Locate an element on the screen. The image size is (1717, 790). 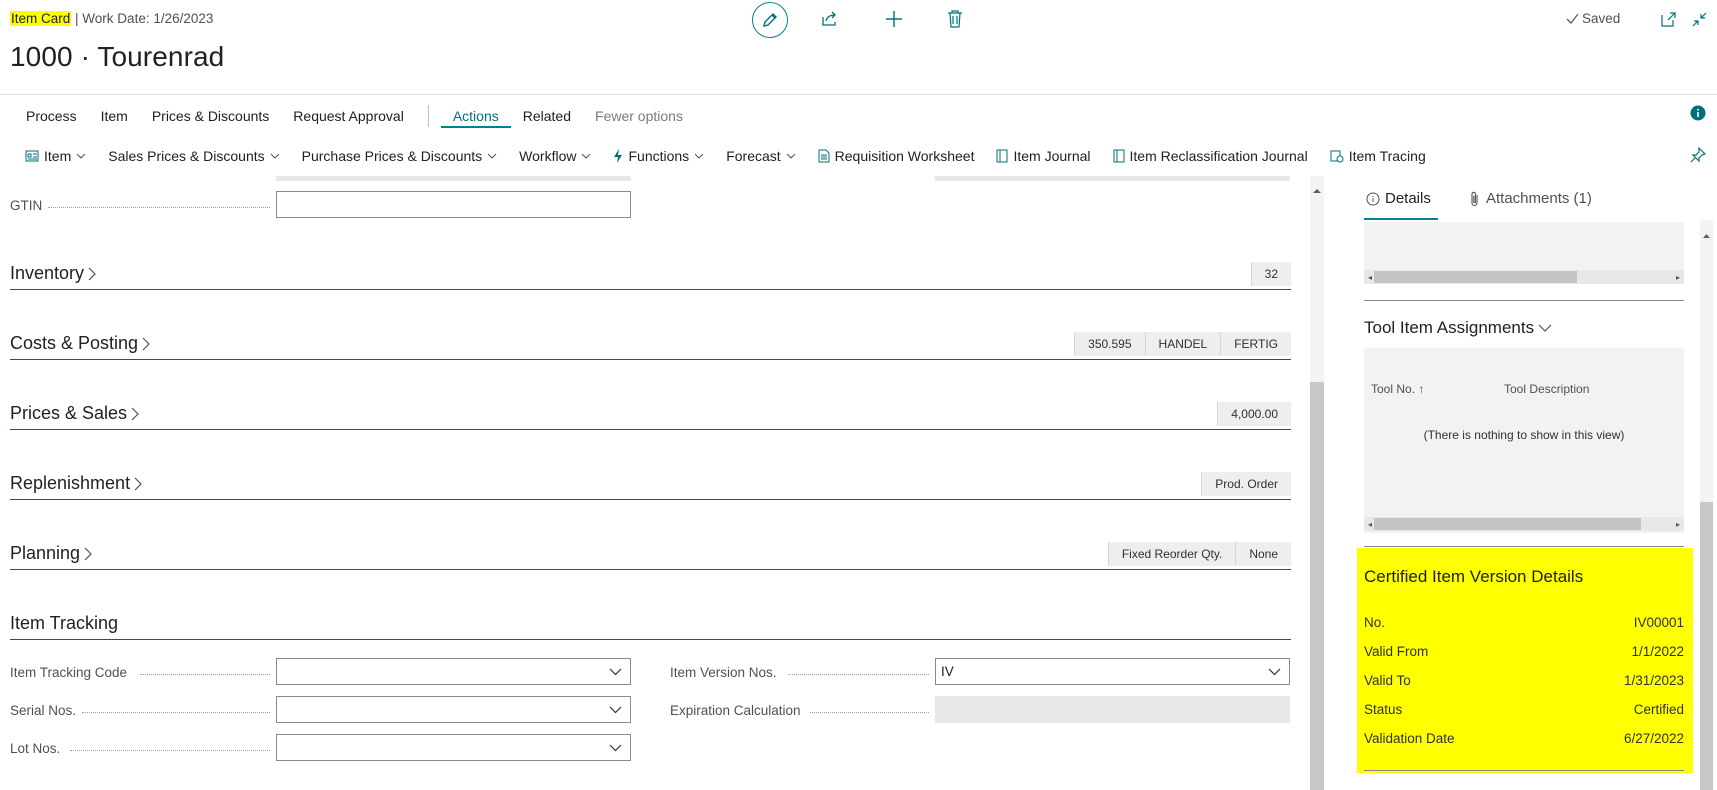
certified-version-title: Certified Item Version Details is located at coordinates (1474, 576).